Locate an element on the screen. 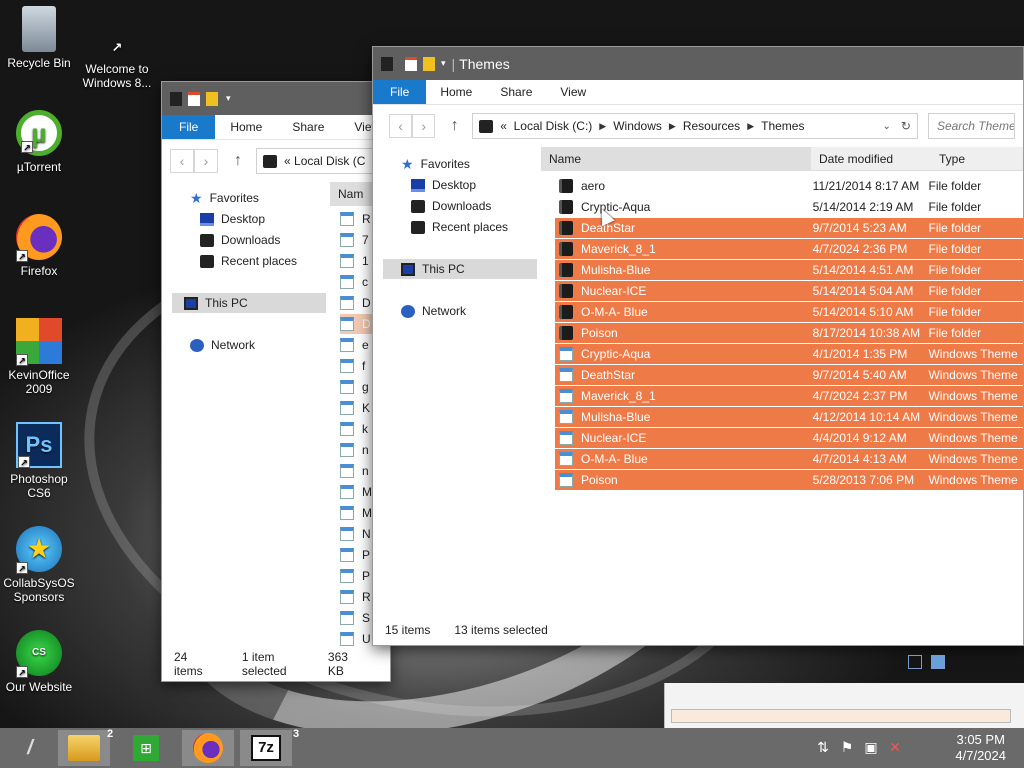  action-center-flag-icon: ⚑ is located at coordinates (847, 747).